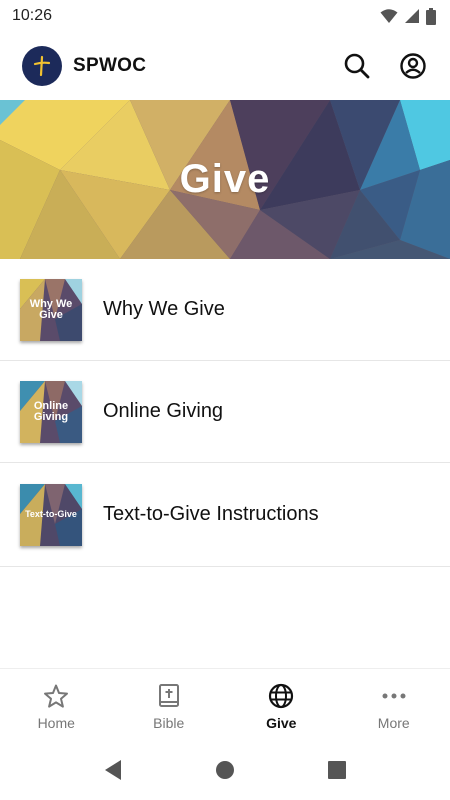  What do you see at coordinates (281, 723) in the screenshot?
I see `tab-label: Give` at bounding box center [281, 723].